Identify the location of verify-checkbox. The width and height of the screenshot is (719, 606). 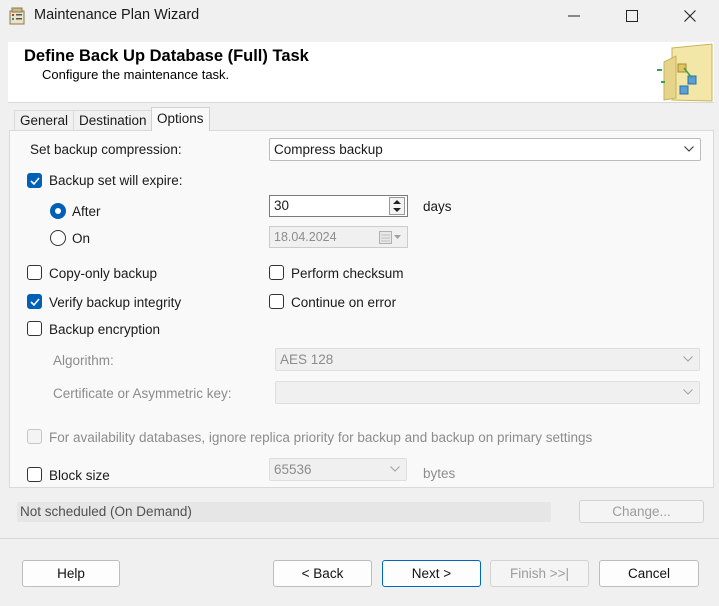
(34, 301).